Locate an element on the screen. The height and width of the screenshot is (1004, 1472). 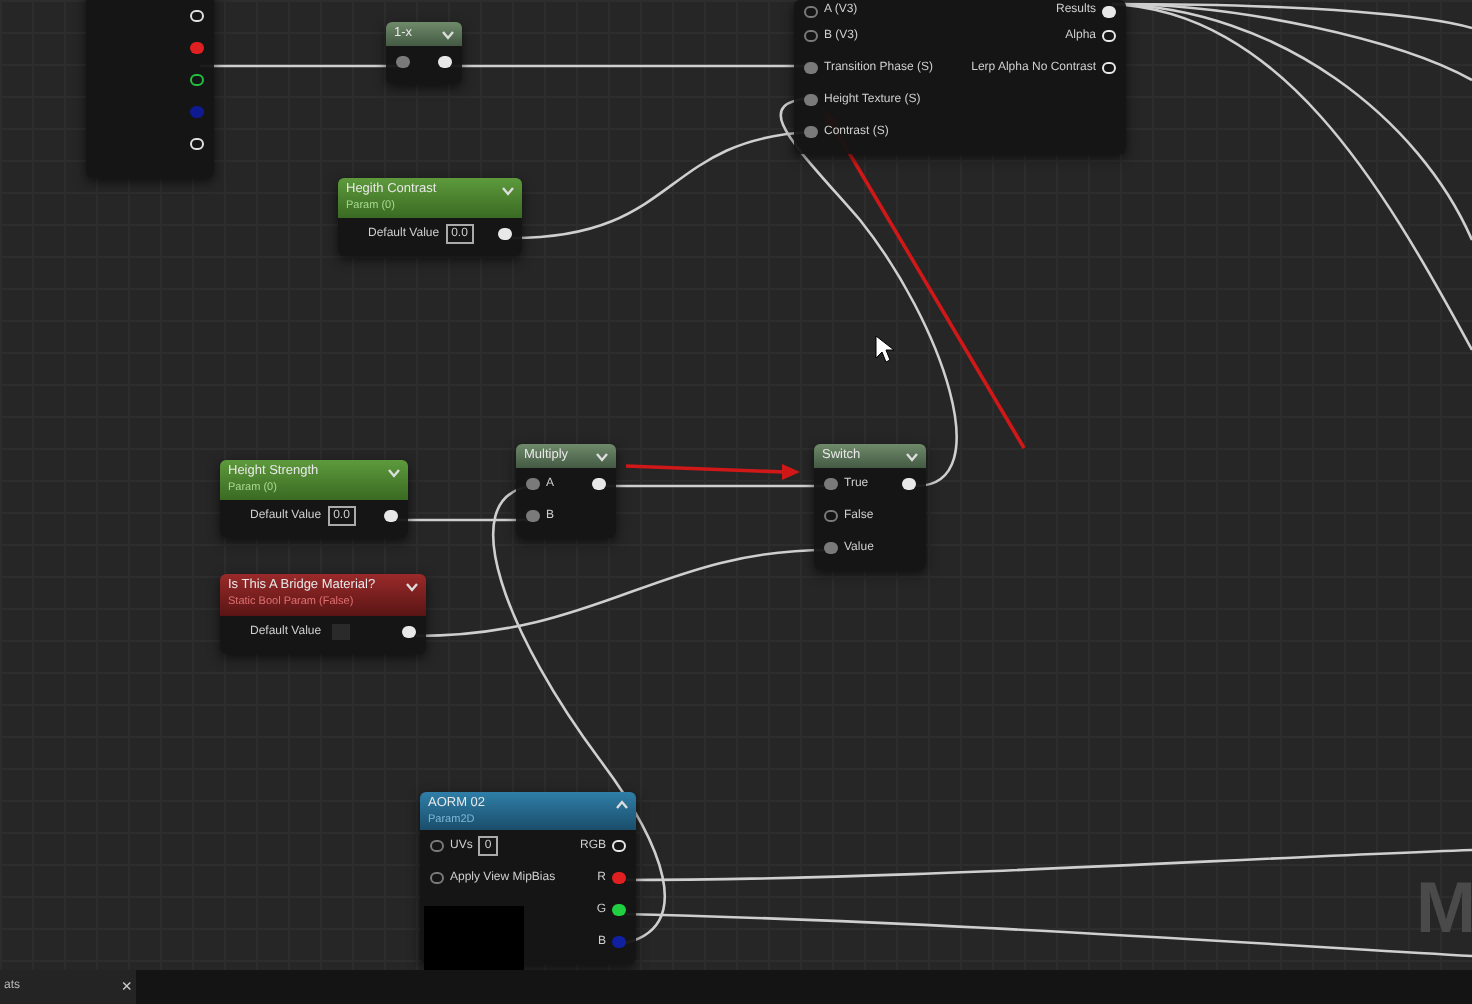
close-button: × is located at coordinates (126, 987).